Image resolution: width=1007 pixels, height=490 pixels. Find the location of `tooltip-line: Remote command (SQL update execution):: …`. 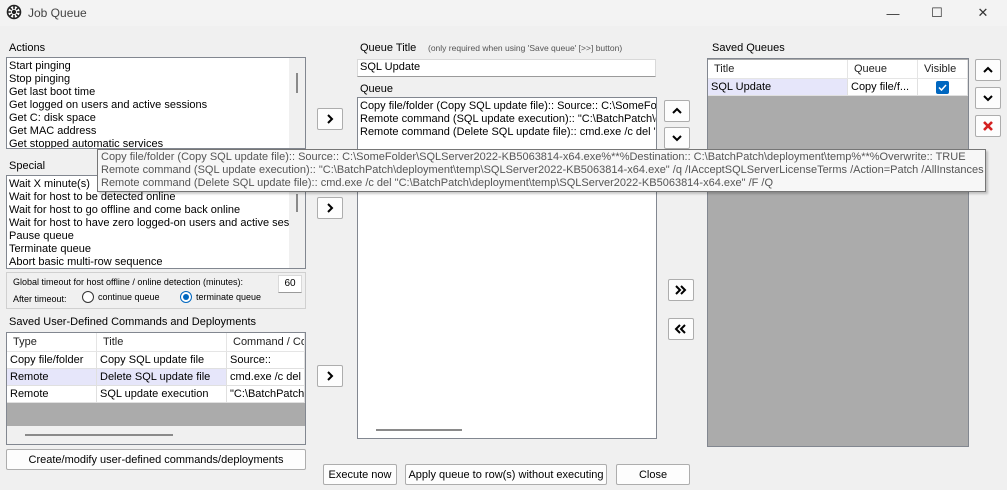

tooltip-line: Remote command (SQL update execution):: … is located at coordinates (542, 170).